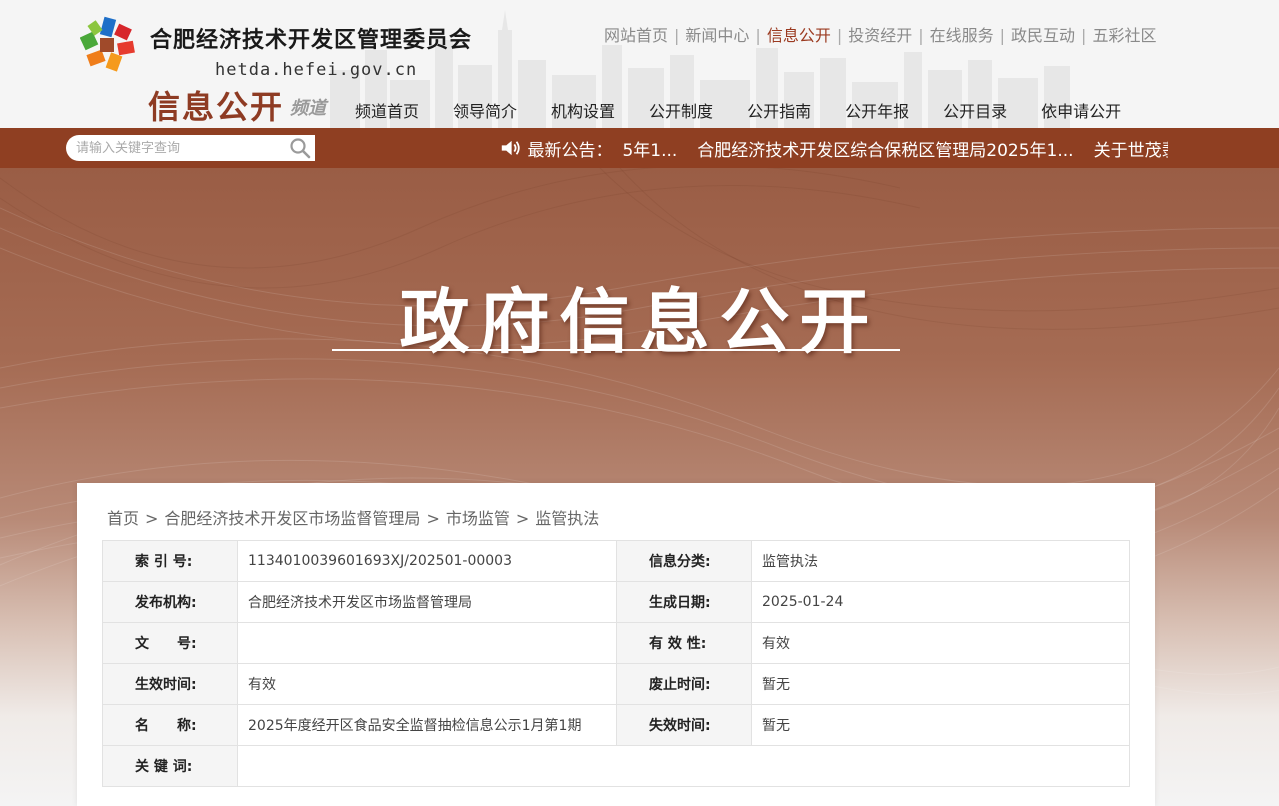  What do you see at coordinates (170, 684) in the screenshot?
I see `field-label: 生效时间:` at bounding box center [170, 684].